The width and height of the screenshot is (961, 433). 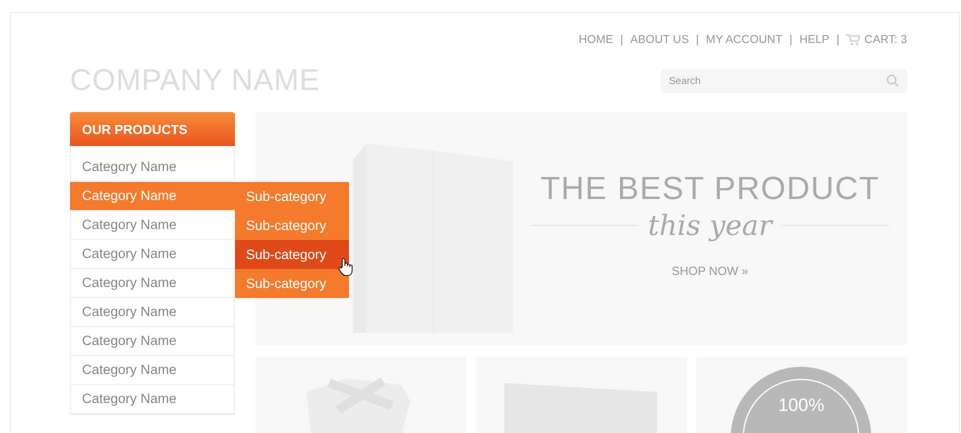 I want to click on hero-headline: THE BEST PRODUCT, so click(x=710, y=188).